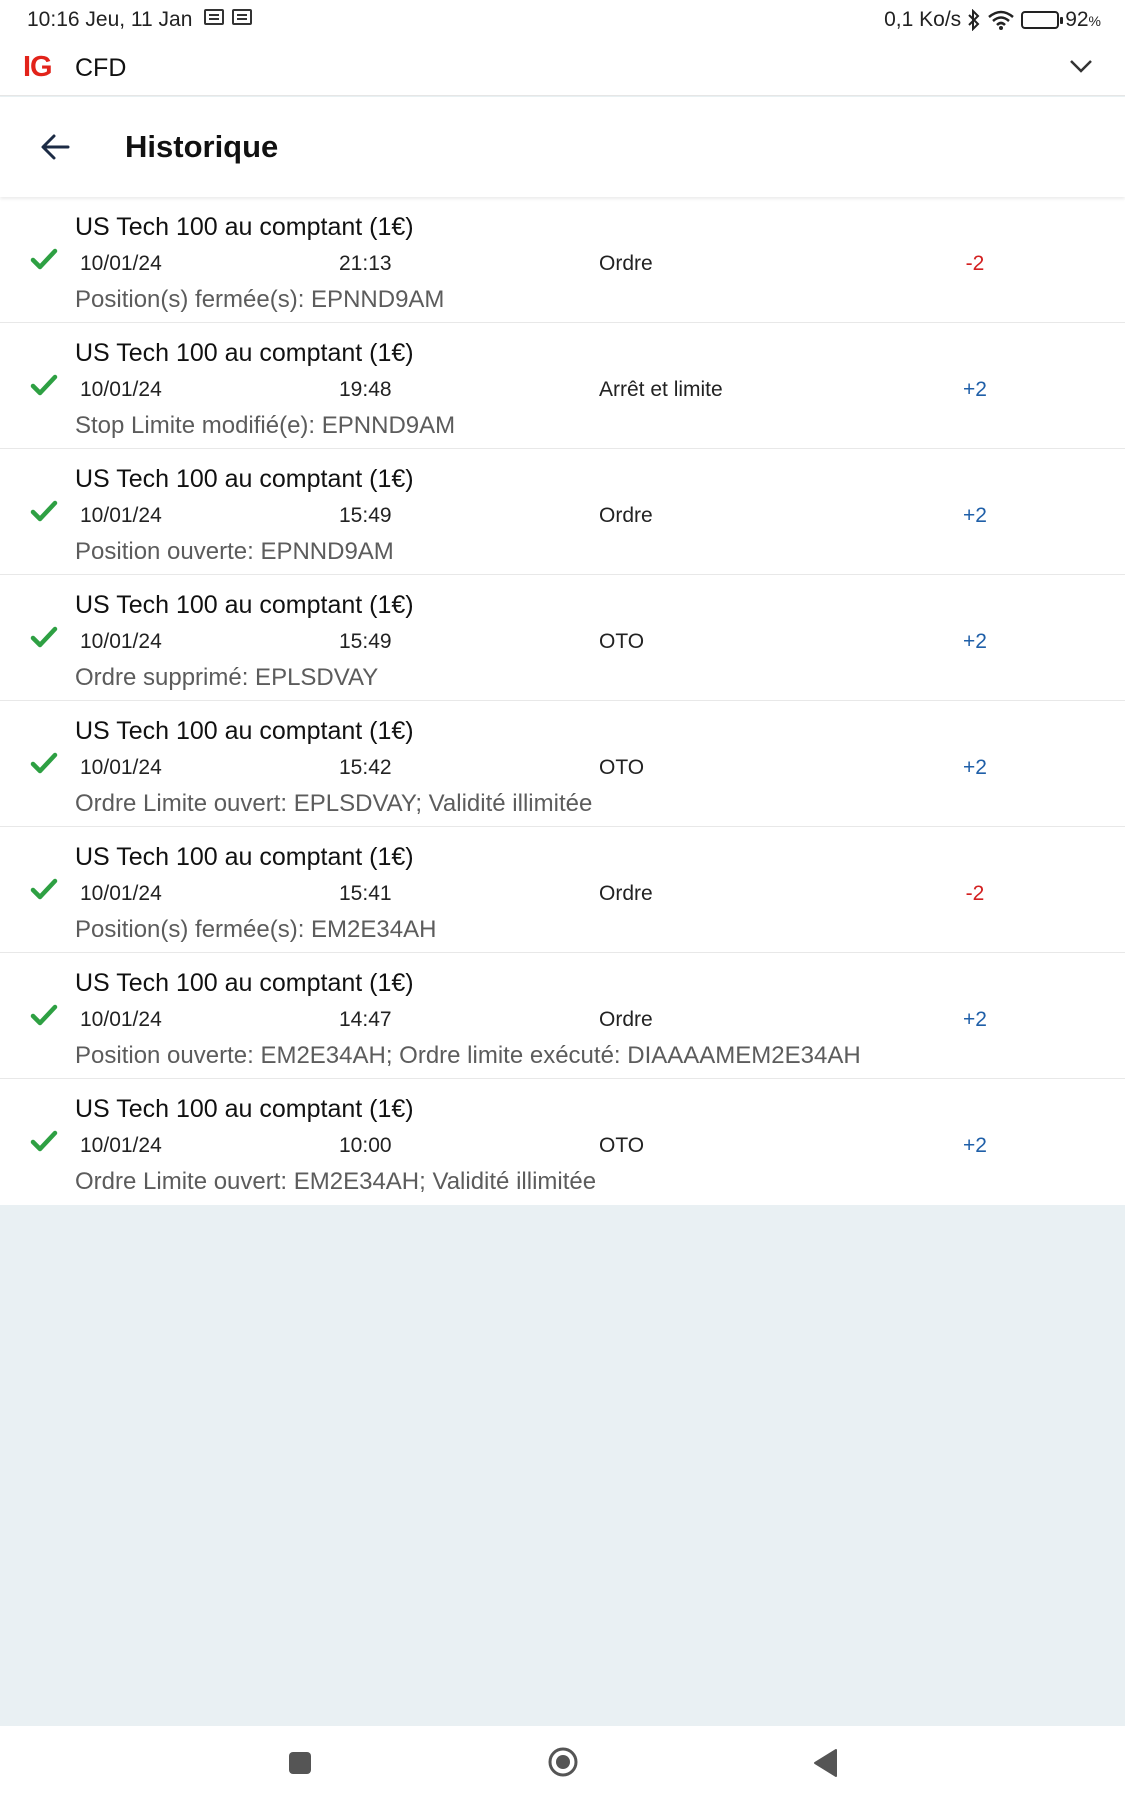 The image size is (1125, 1800). Describe the element at coordinates (923, 19) in the screenshot. I see `network-speed: 0,1 Ko/s` at that location.